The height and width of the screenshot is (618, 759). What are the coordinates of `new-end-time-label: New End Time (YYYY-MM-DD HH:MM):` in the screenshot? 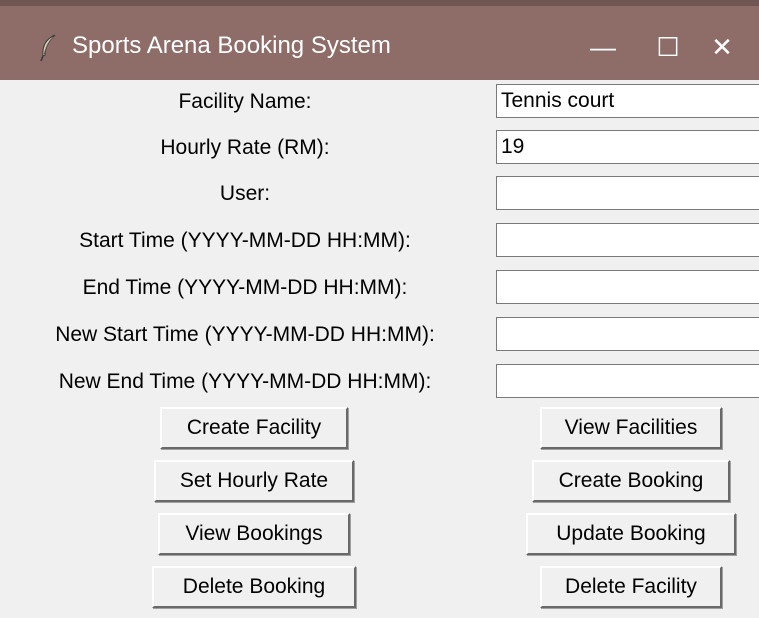 It's located at (245, 381).